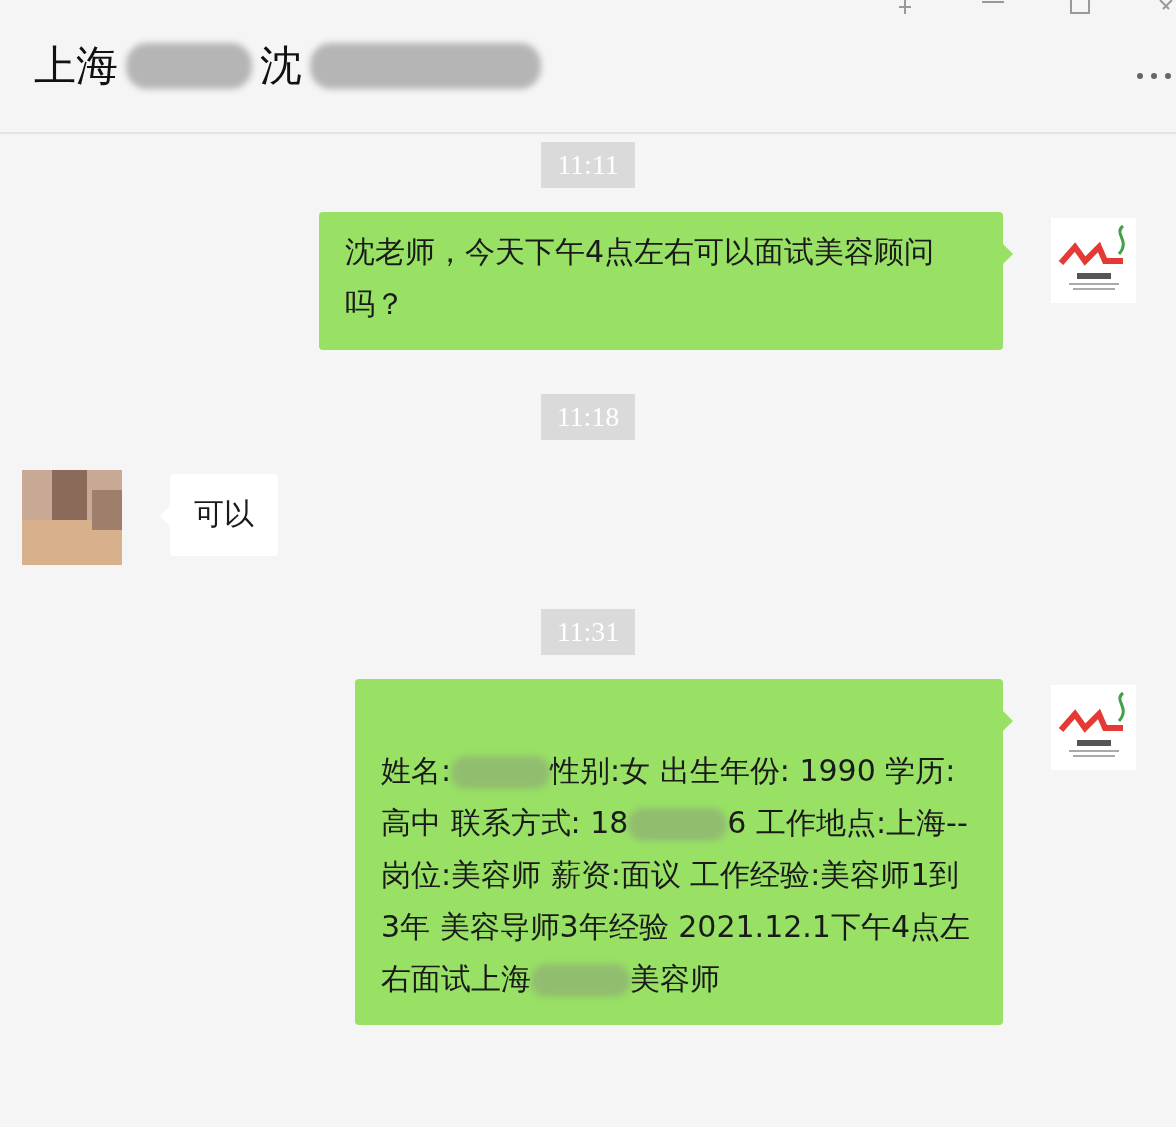 This screenshot has width=1176, height=1127. What do you see at coordinates (1080, 7) in the screenshot?
I see `maximize-icon` at bounding box center [1080, 7].